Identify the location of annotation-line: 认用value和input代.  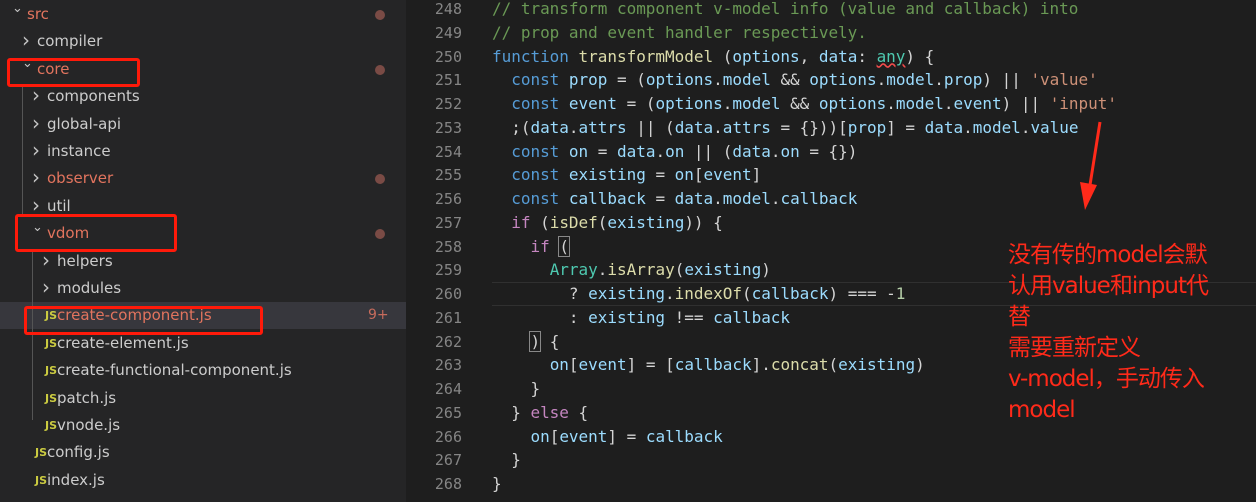
(1108, 286).